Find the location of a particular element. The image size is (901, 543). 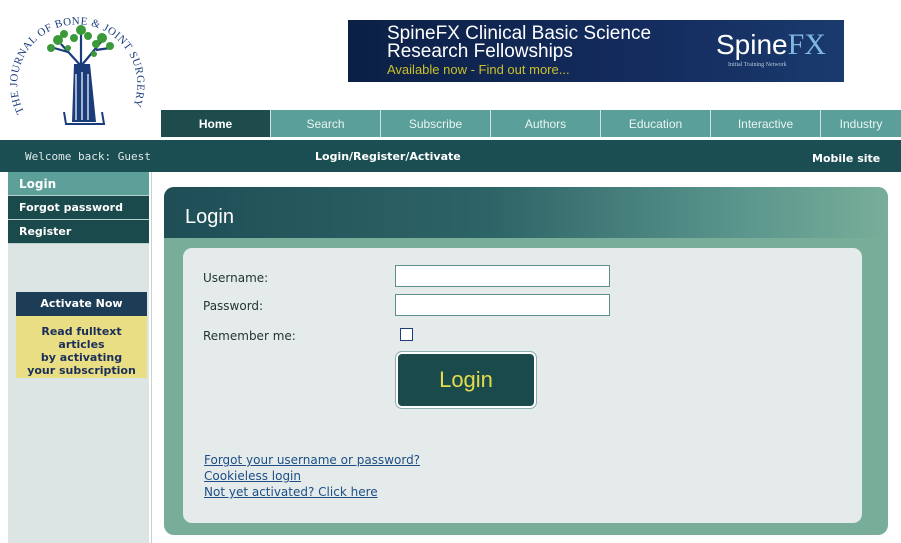

activate-line3: your subscription is located at coordinates (81, 370).